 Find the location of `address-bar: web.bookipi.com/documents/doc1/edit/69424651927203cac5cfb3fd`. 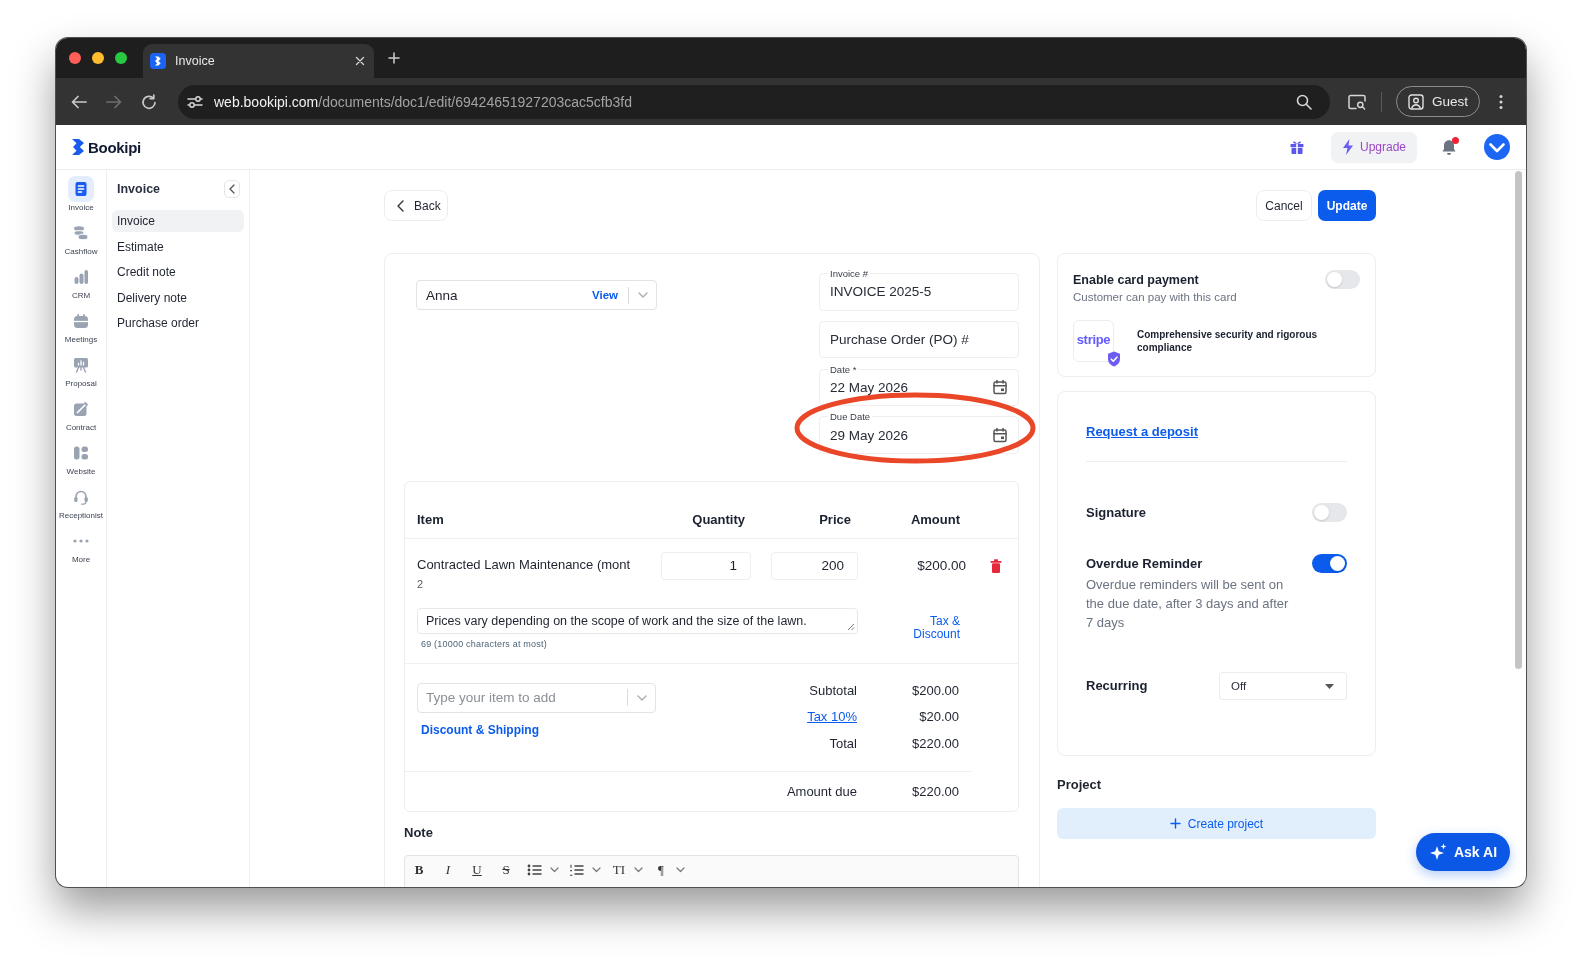

address-bar: web.bookipi.com/documents/doc1/edit/69424651927203cac5cfb3fd is located at coordinates (754, 101).